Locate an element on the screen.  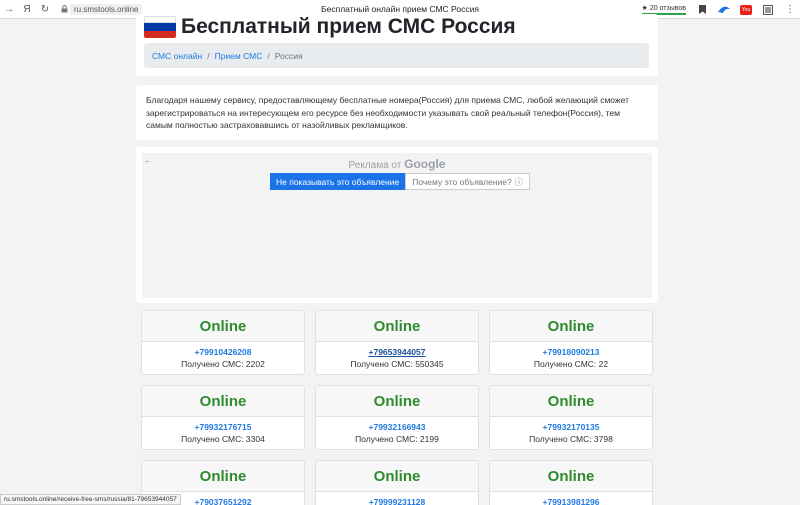
phone-number-link: +79910426208 is located at coordinates (223, 352).